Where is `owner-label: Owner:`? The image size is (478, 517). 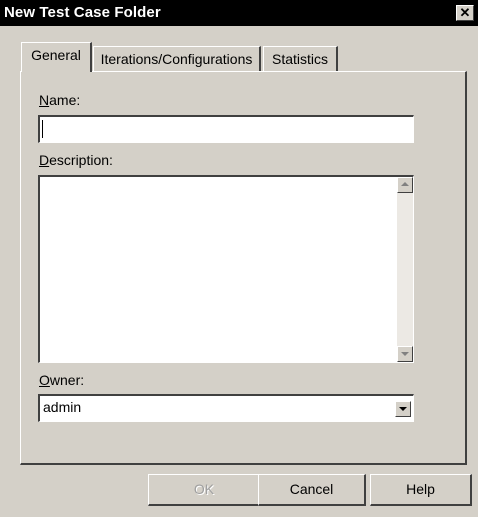
owner-label: Owner: is located at coordinates (62, 380).